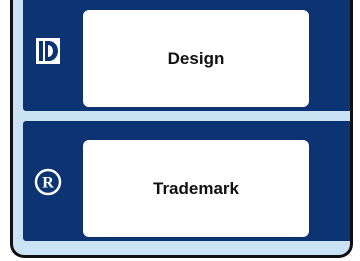  I want to click on svg-text: R, so click(48, 183).